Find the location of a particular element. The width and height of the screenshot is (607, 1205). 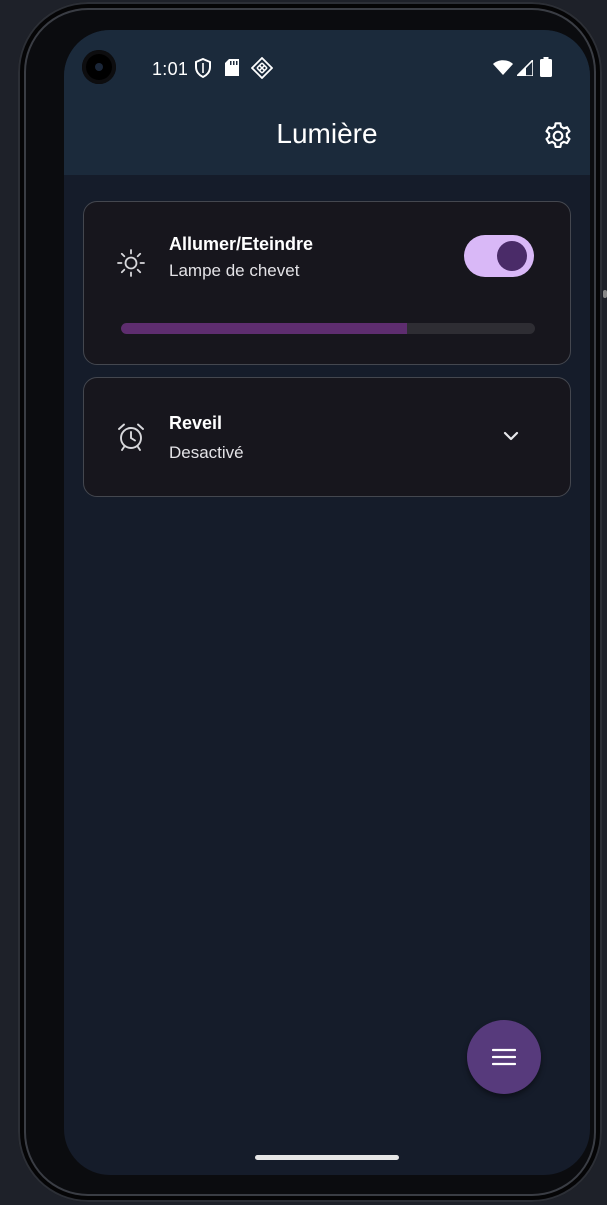

diamond-grid-icon is located at coordinates (262, 68).